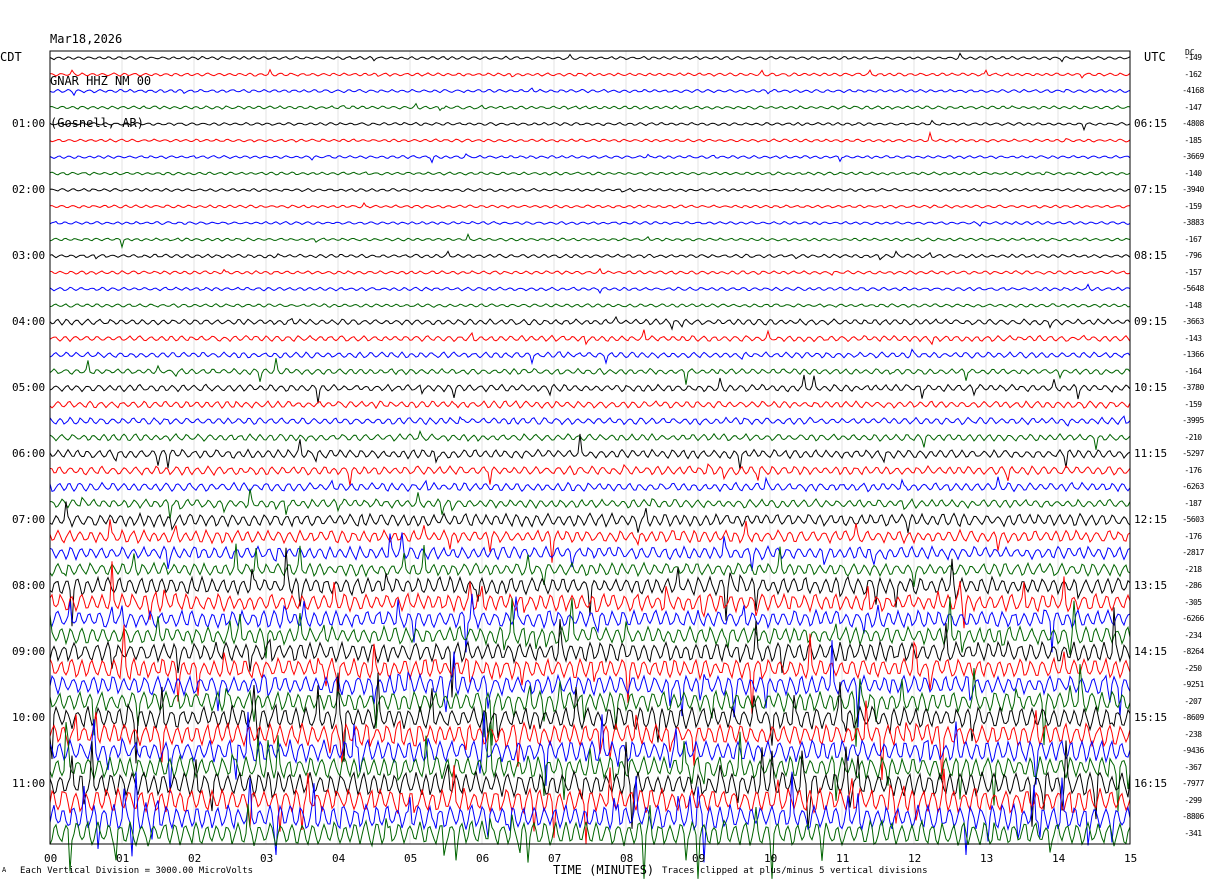 This screenshot has height=886, width=1210. Describe the element at coordinates (1193, 717) in the screenshot. I see `dc-offset-label: -8609` at that location.